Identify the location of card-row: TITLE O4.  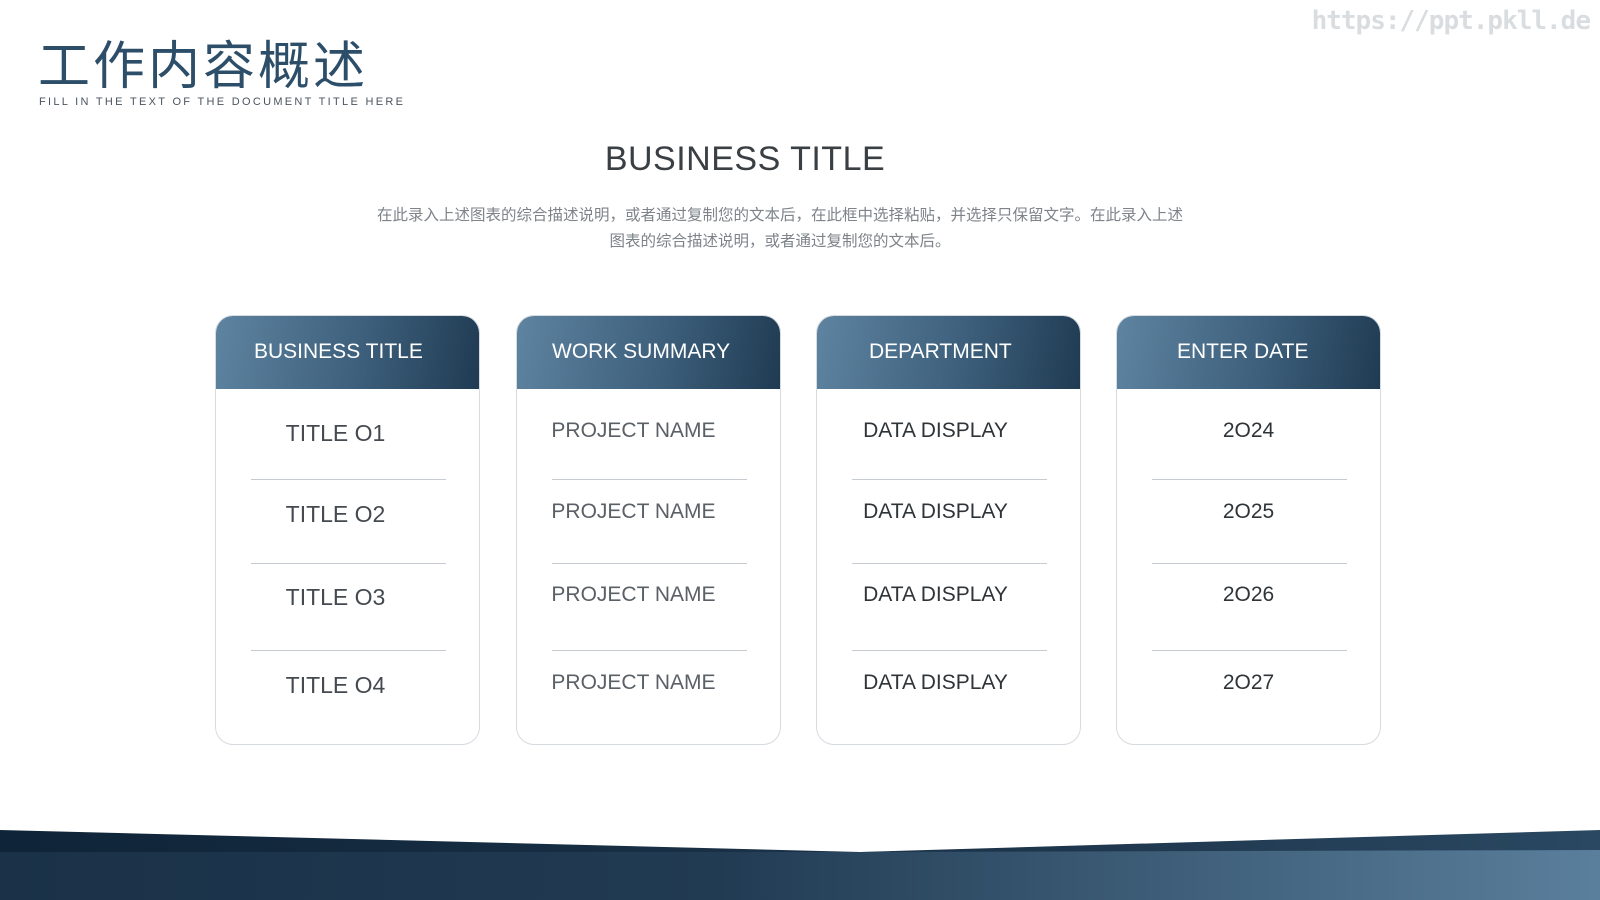
(335, 685).